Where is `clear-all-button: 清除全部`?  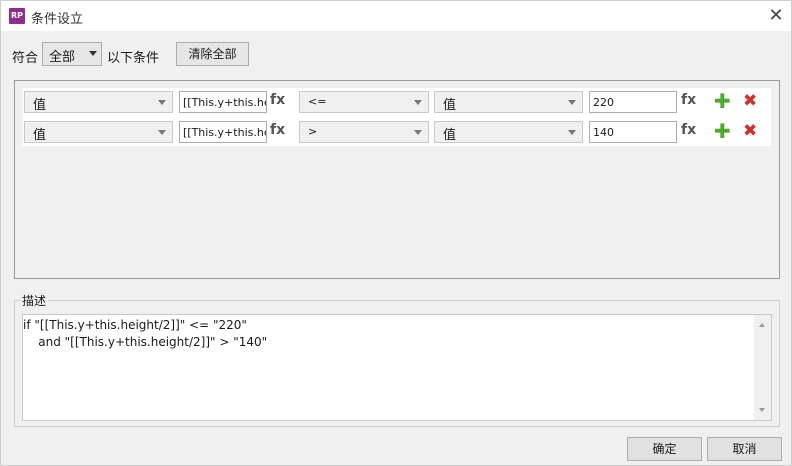 clear-all-button: 清除全部 is located at coordinates (212, 54).